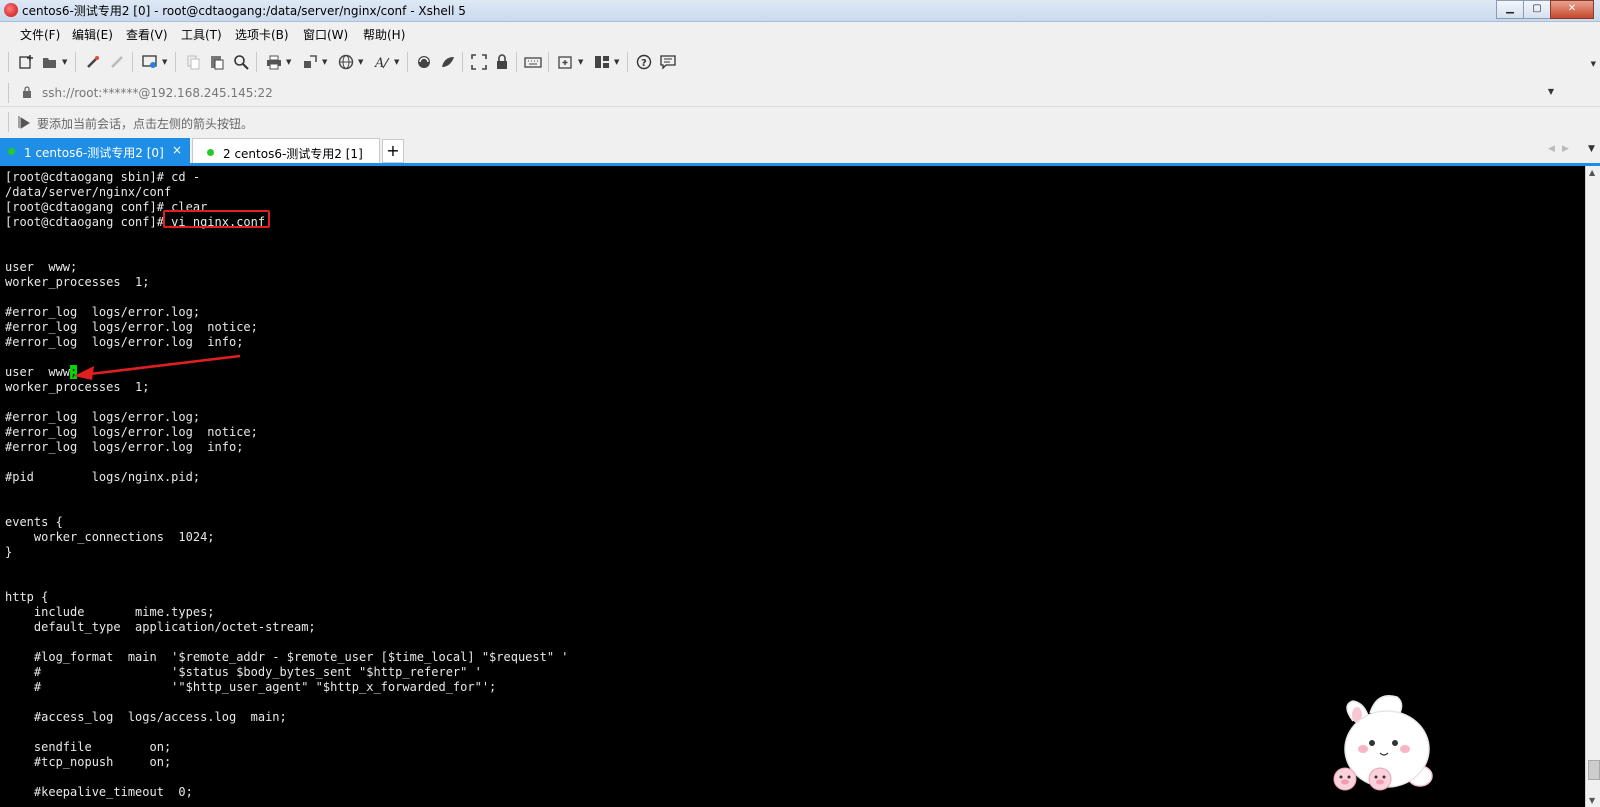 Image resolution: width=1600 pixels, height=807 pixels. Describe the element at coordinates (201, 34) in the screenshot. I see `menu-tools: 工具(T)` at that location.